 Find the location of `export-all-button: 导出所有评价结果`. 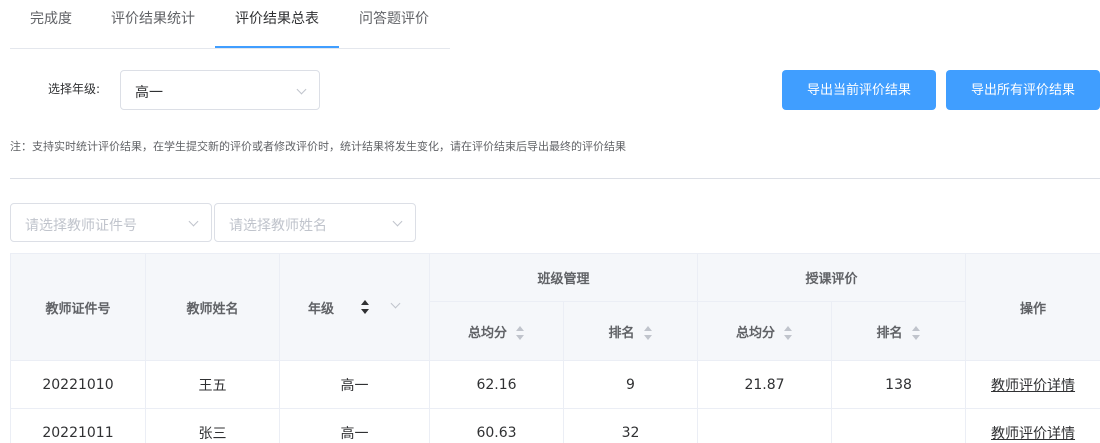

export-all-button: 导出所有评价结果 is located at coordinates (1023, 90).